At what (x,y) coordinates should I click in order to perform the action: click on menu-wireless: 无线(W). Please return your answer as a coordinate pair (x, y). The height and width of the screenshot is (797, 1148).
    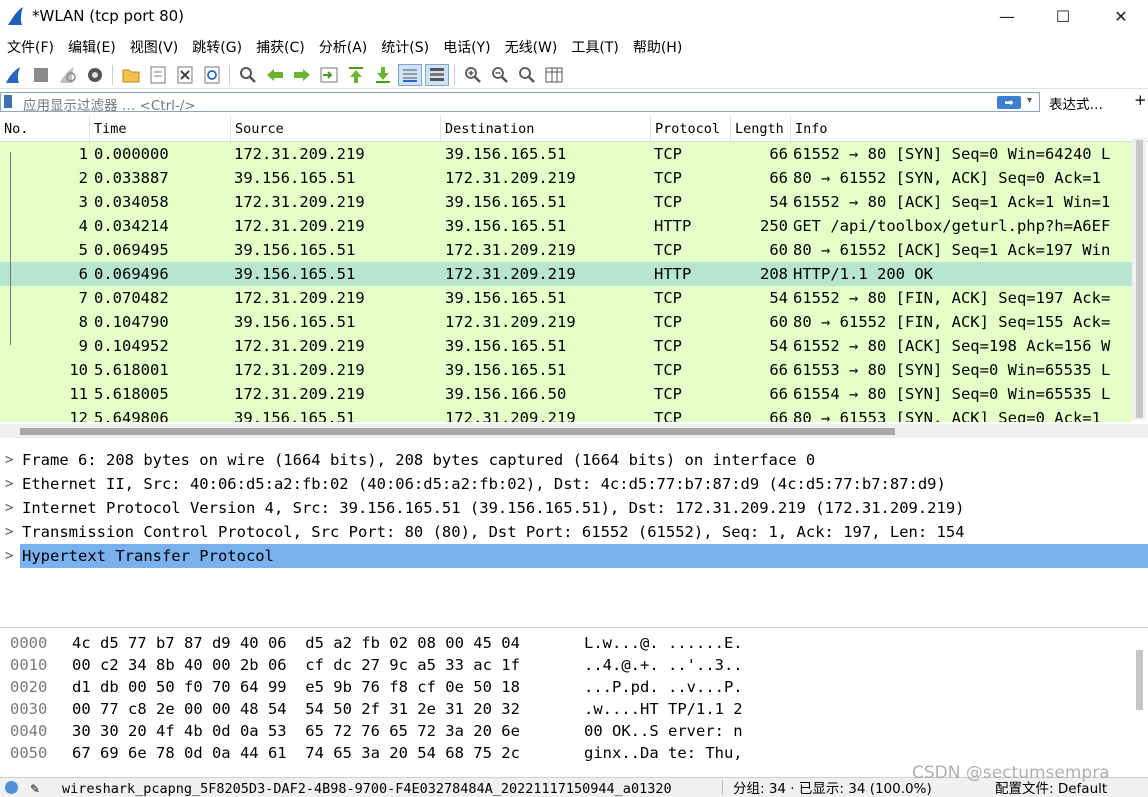
    Looking at the image, I should click on (531, 48).